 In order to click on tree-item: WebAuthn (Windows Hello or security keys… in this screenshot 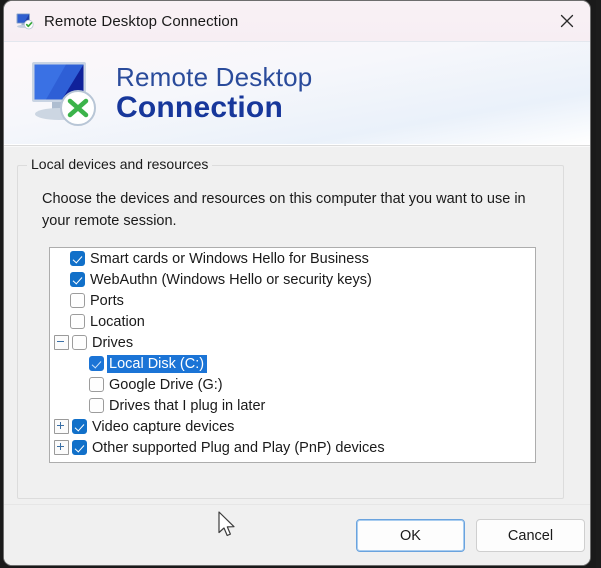, I will do `click(292, 279)`.